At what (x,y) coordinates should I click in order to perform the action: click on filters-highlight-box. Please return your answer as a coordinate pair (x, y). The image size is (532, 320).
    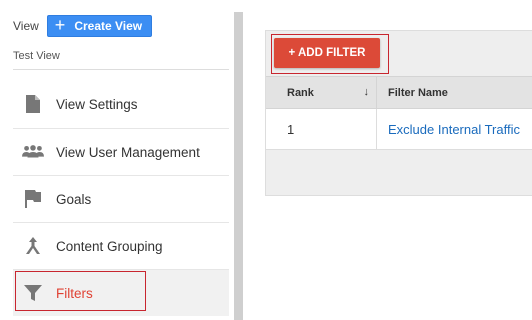
    Looking at the image, I should click on (80, 291).